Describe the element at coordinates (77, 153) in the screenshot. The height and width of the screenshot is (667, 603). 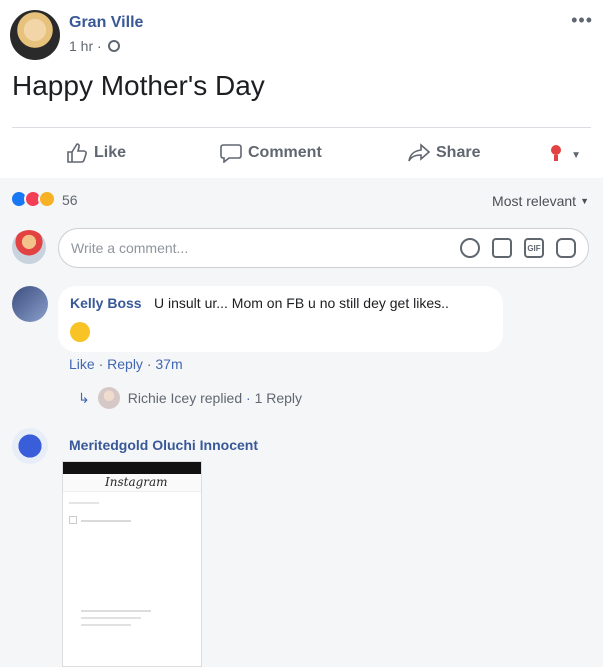
I see `thumbs-up-icon` at that location.